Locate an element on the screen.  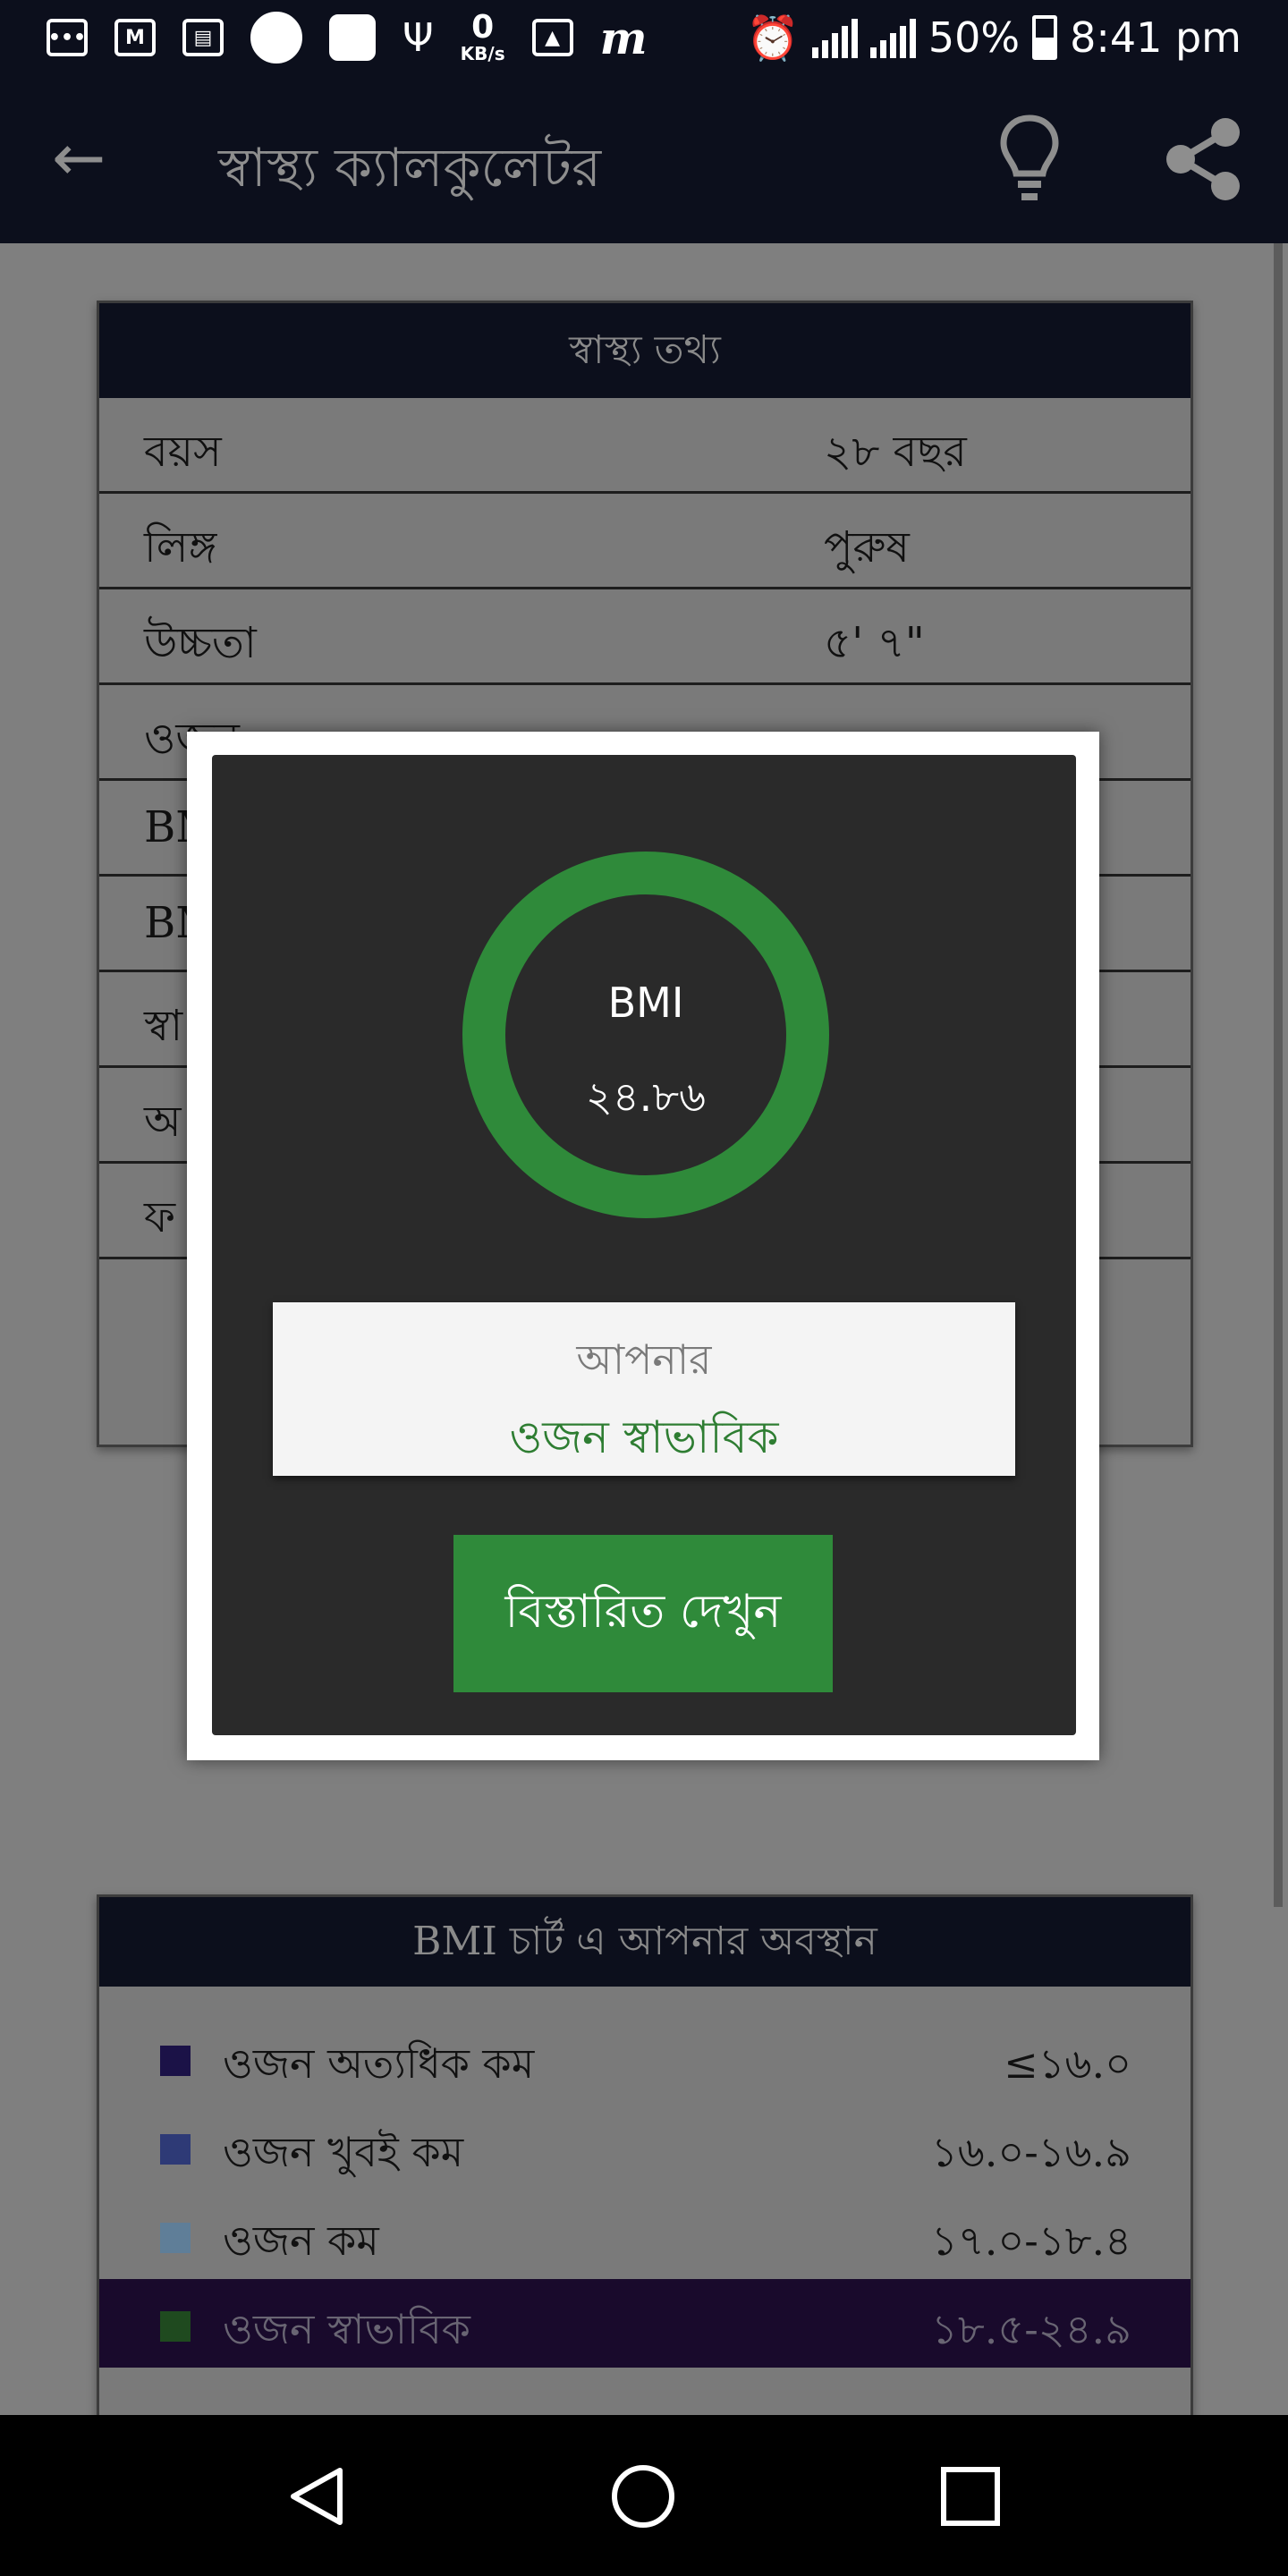
bmi-range: ১৭.০-১৮.৪ is located at coordinates (1030, 2240).